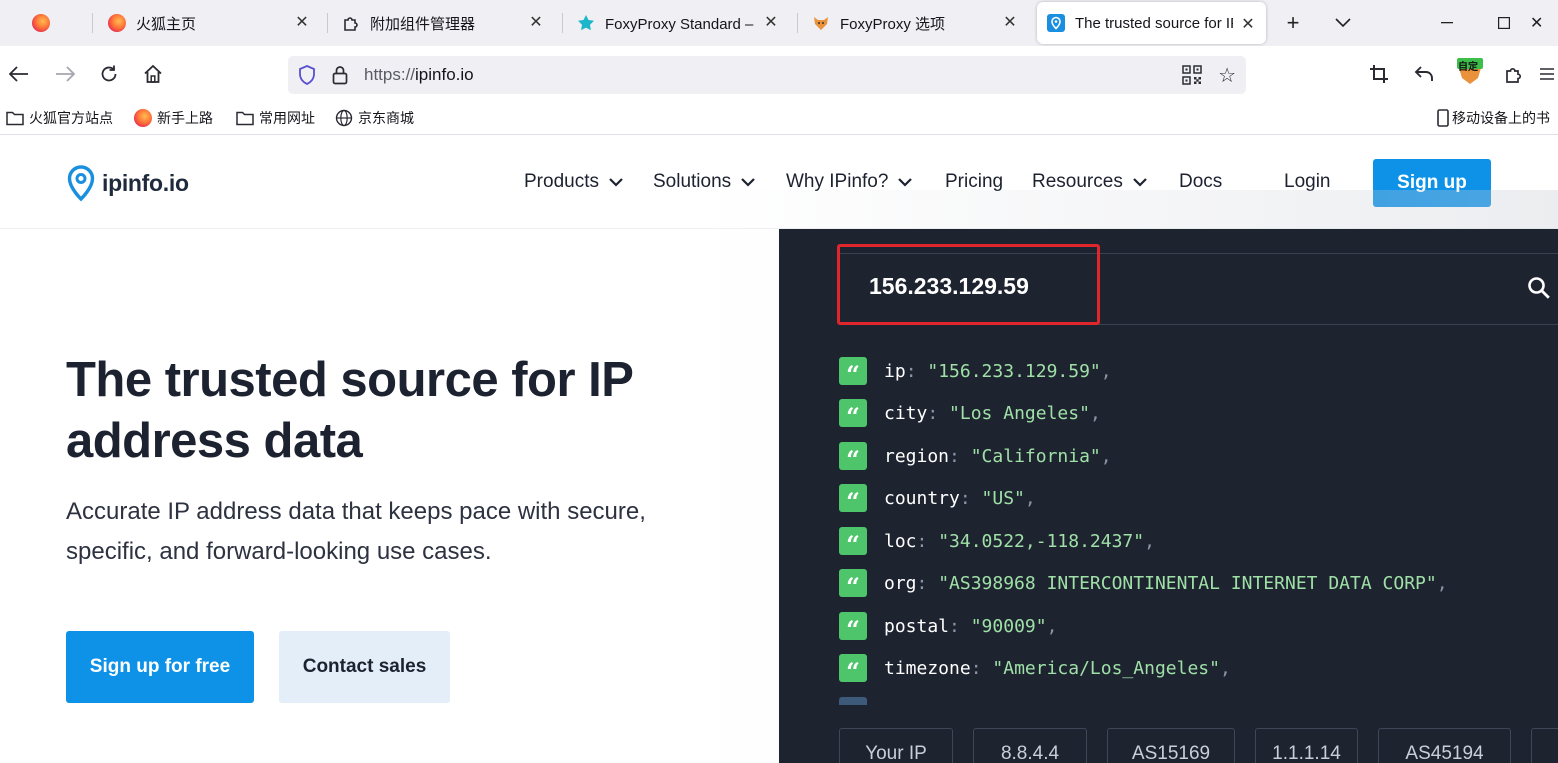  Describe the element at coordinates (1424, 74) in the screenshot. I see `undo-arrow-icon` at that location.